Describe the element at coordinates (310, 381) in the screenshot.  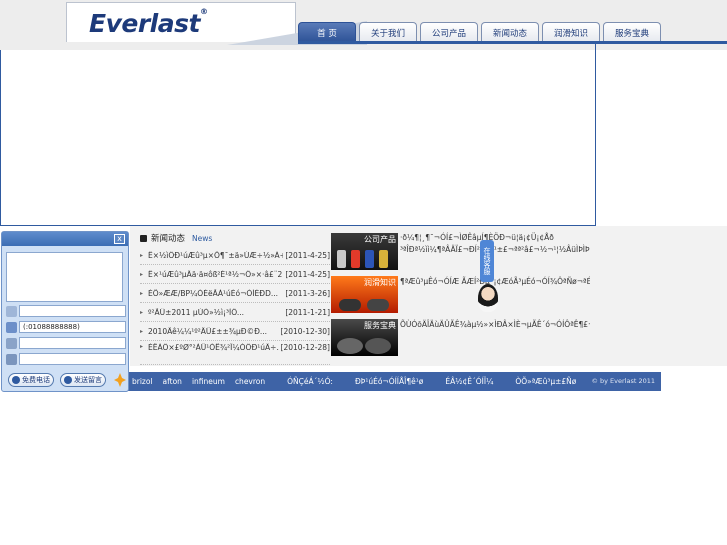
I see `footer-link: ÓÑÇéÁ´½Ó:` at that location.